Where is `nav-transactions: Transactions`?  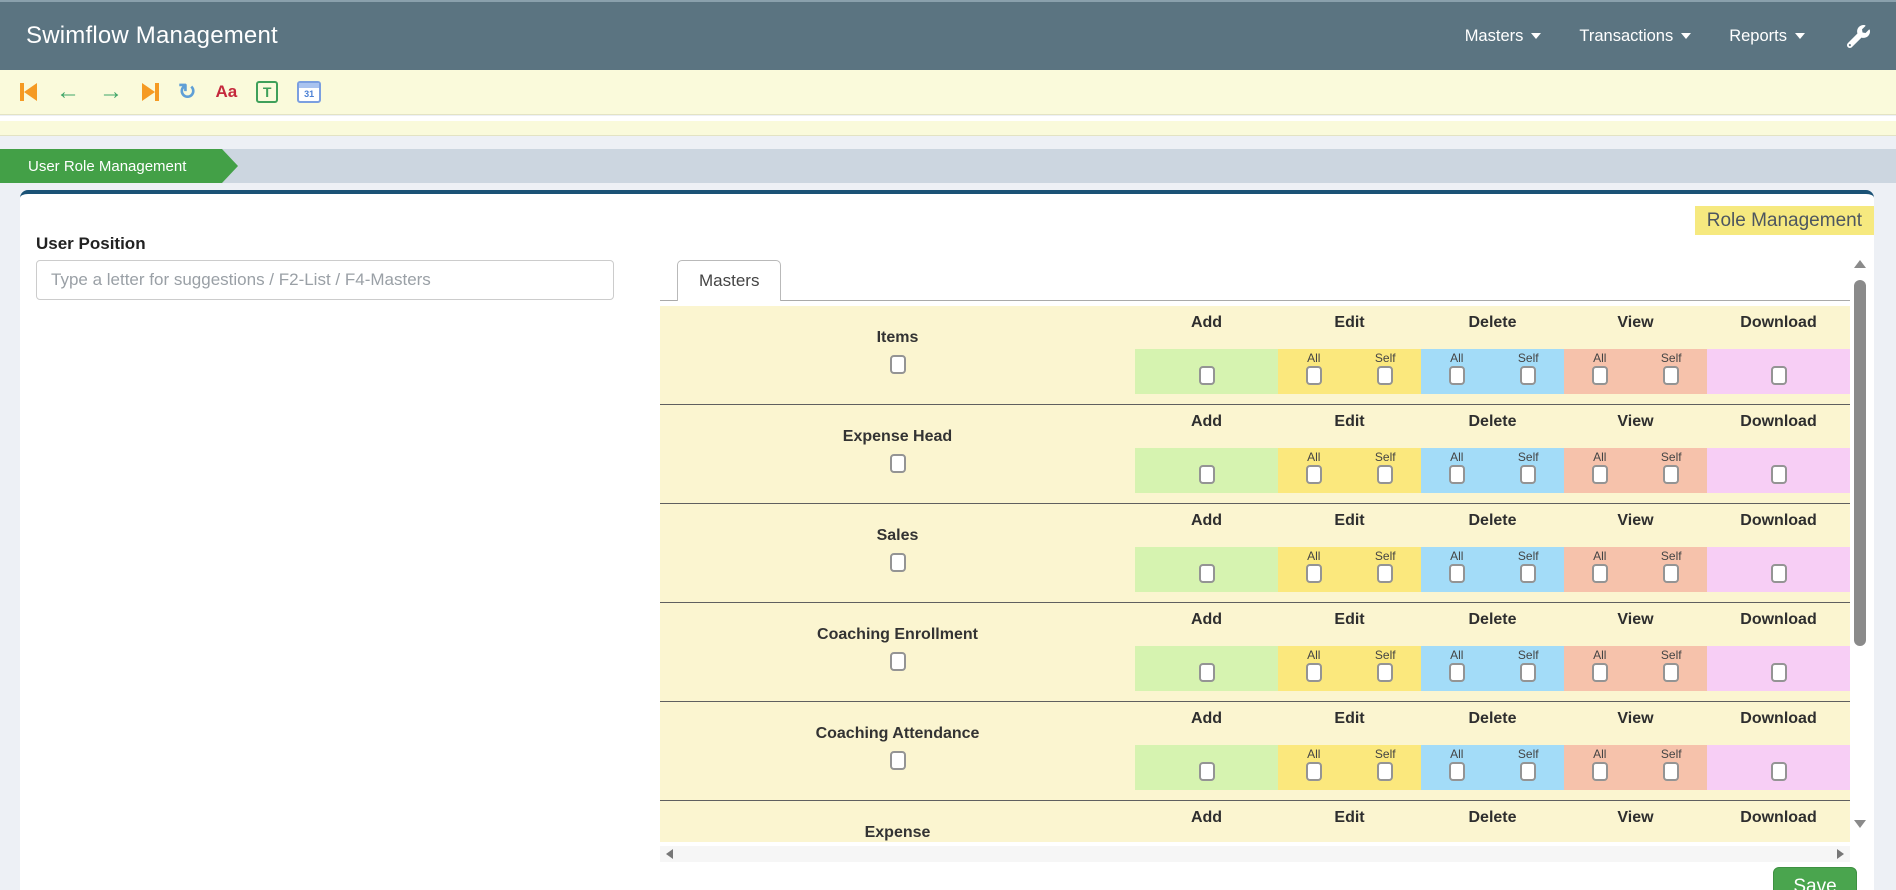 nav-transactions: Transactions is located at coordinates (1635, 36).